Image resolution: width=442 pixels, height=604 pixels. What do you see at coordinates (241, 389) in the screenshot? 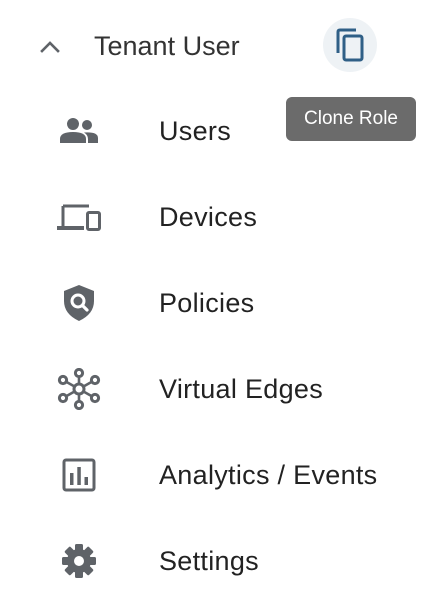
I see `menu-item-label: Virtual Edges` at bounding box center [241, 389].